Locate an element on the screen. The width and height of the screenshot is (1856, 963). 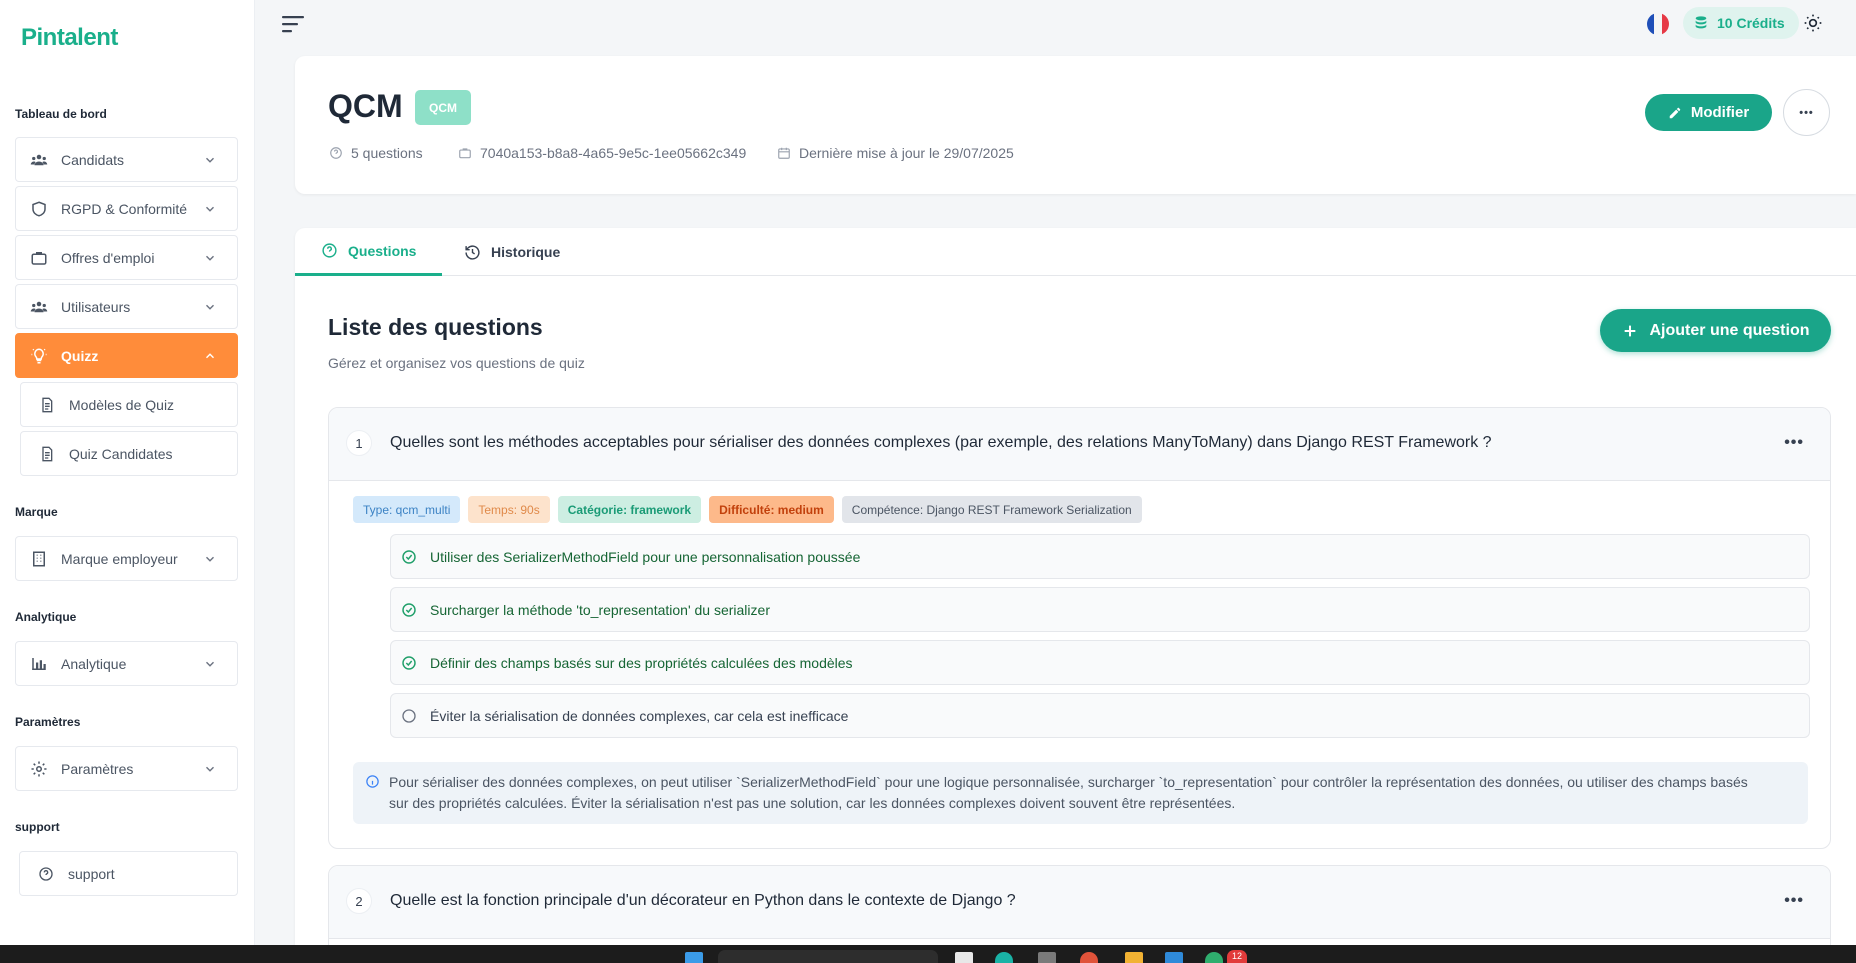
sidebar-item-jobs: Offres d'emploi is located at coordinates (126, 257).